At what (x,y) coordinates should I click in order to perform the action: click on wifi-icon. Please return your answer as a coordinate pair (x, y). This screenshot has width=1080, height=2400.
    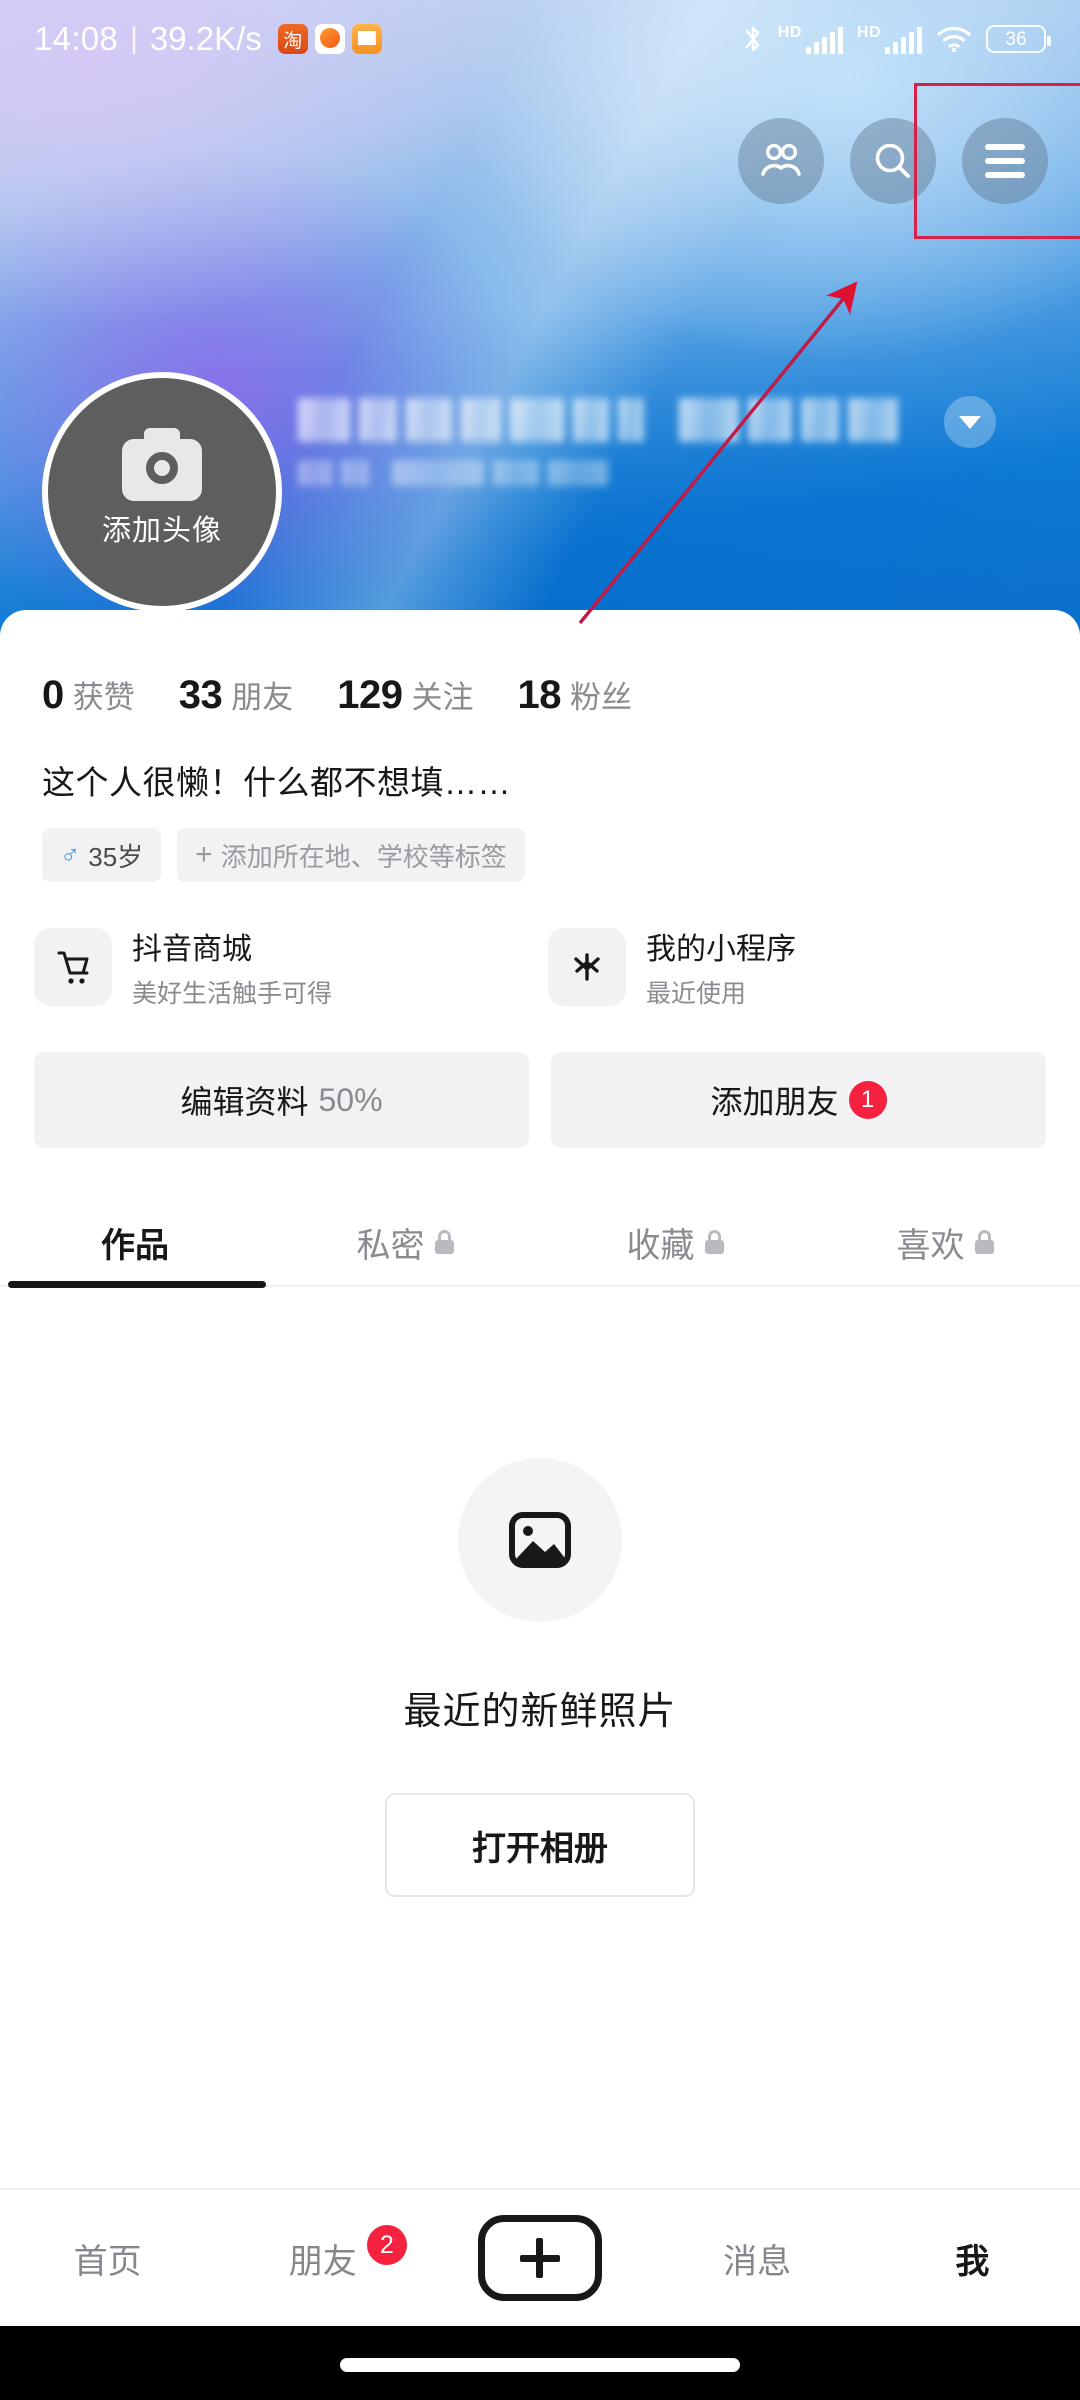
    Looking at the image, I should click on (954, 39).